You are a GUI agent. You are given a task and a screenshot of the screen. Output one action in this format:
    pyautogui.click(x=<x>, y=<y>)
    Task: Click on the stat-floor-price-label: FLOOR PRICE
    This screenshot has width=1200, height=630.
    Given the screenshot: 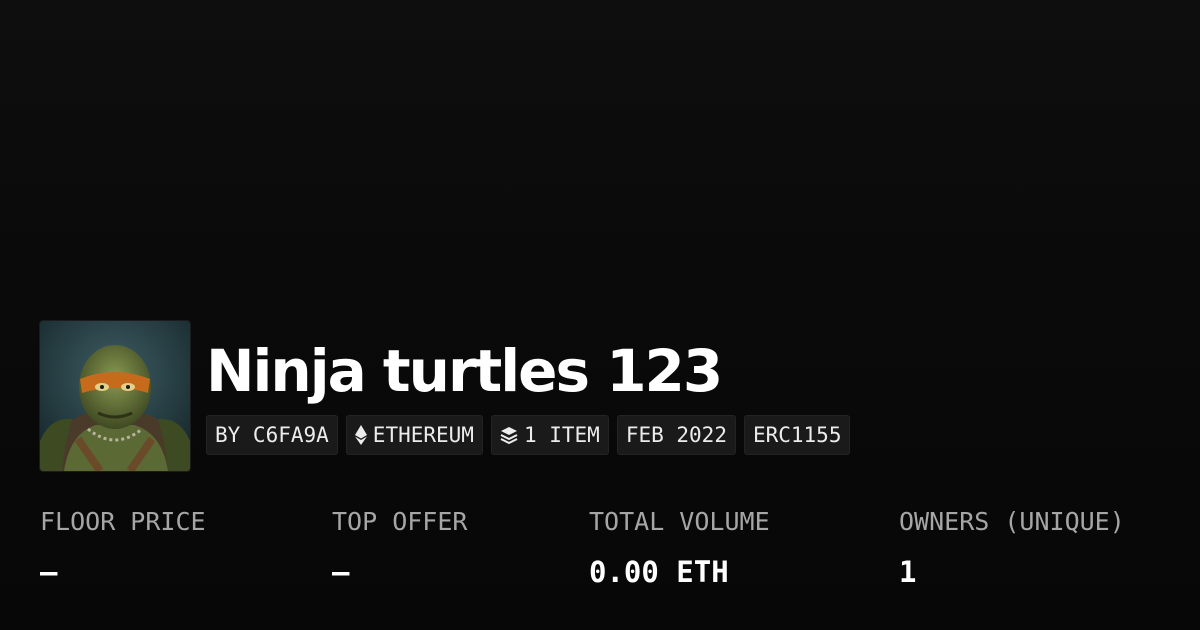 What is the action you would take?
    pyautogui.click(x=123, y=521)
    